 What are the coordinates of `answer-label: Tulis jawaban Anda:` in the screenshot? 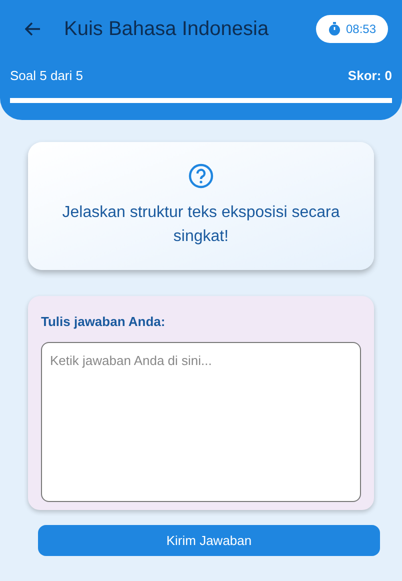 It's located at (103, 322).